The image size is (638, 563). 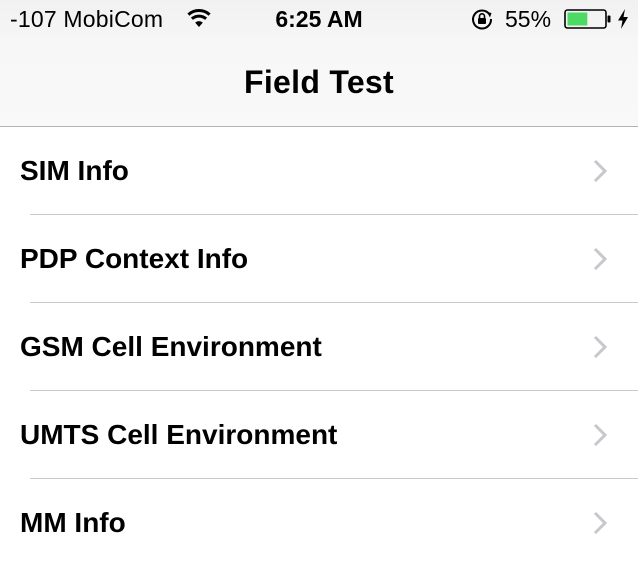 What do you see at coordinates (319, 521) in the screenshot?
I see `list-item-mm-info: MM Info` at bounding box center [319, 521].